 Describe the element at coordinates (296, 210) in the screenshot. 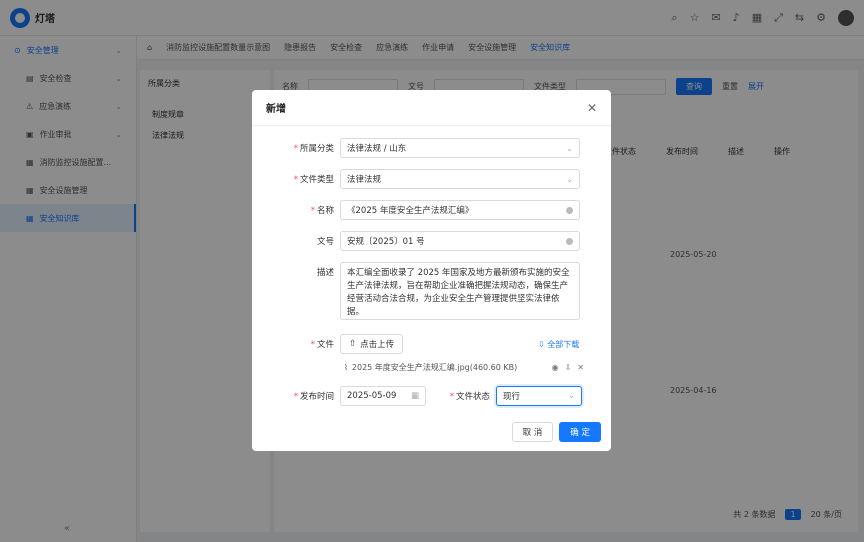

I see `name-label: *名称` at that location.